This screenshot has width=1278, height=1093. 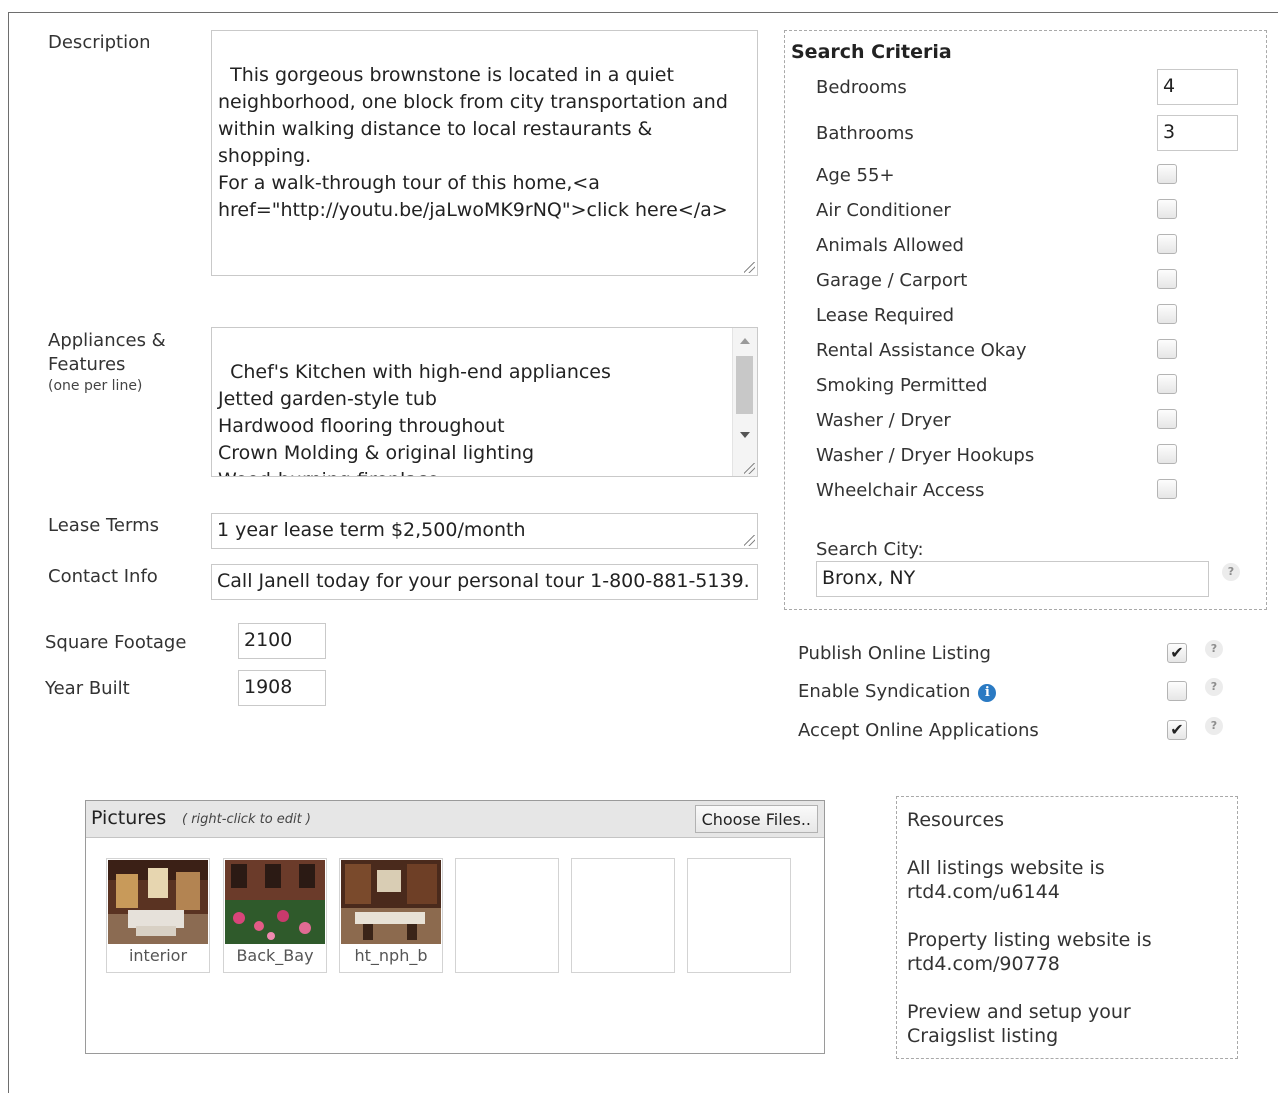 What do you see at coordinates (268, 687) in the screenshot?
I see `year-built-value: 1908` at bounding box center [268, 687].